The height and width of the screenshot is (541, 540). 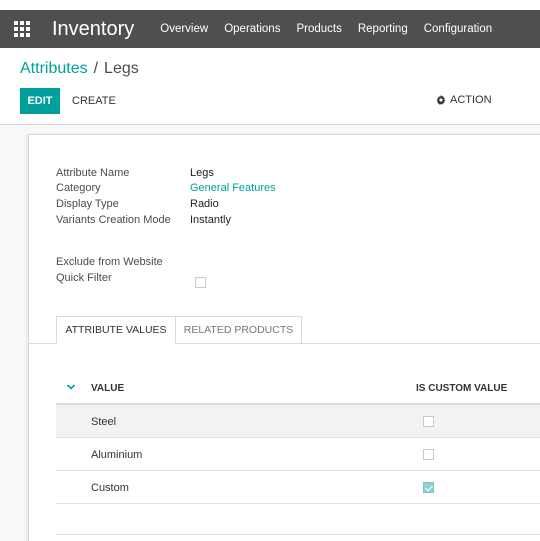 What do you see at coordinates (202, 173) in the screenshot?
I see `attribute-name-value: Legs` at bounding box center [202, 173].